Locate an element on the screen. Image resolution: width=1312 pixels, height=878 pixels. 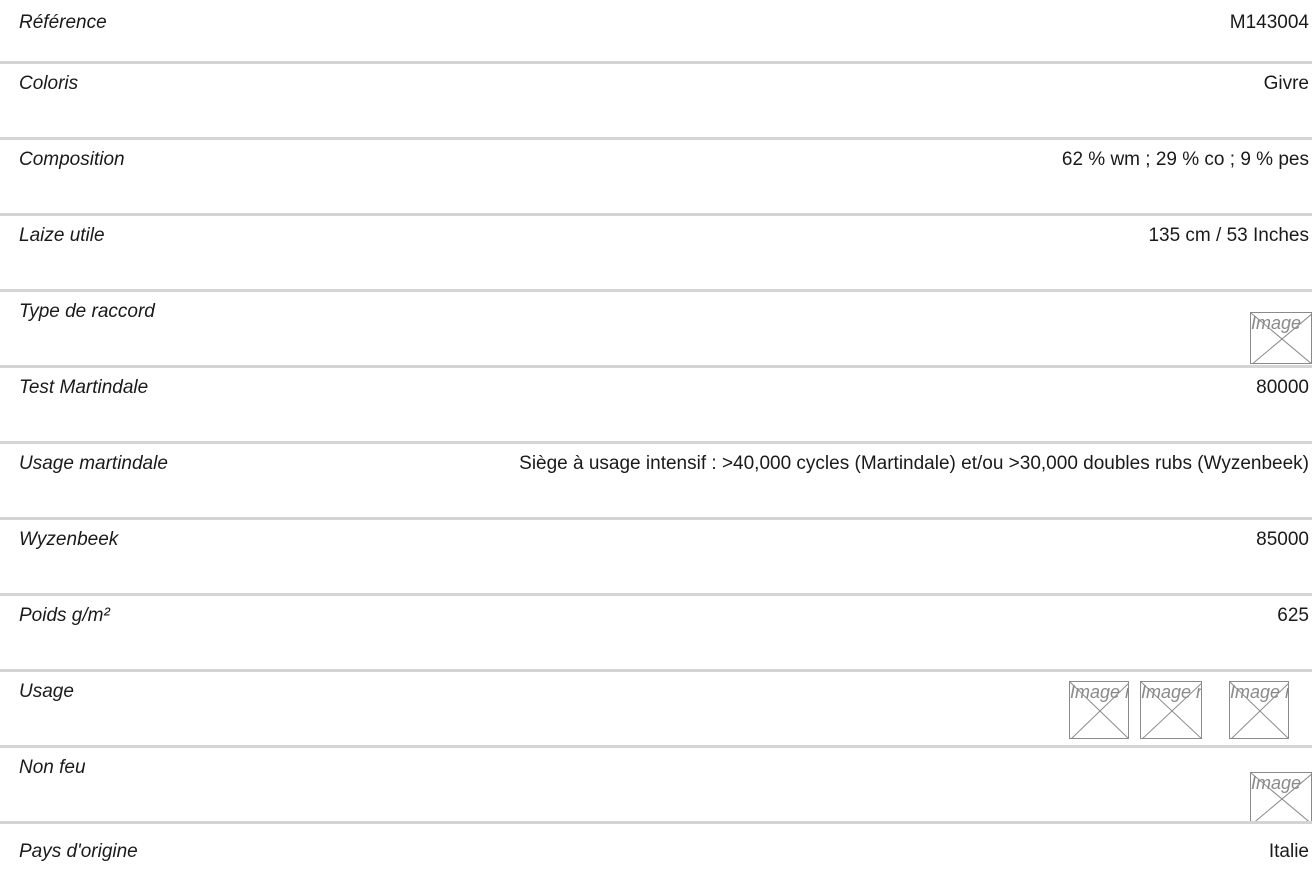
spec-value-reference: M143004 is located at coordinates (1269, 22).